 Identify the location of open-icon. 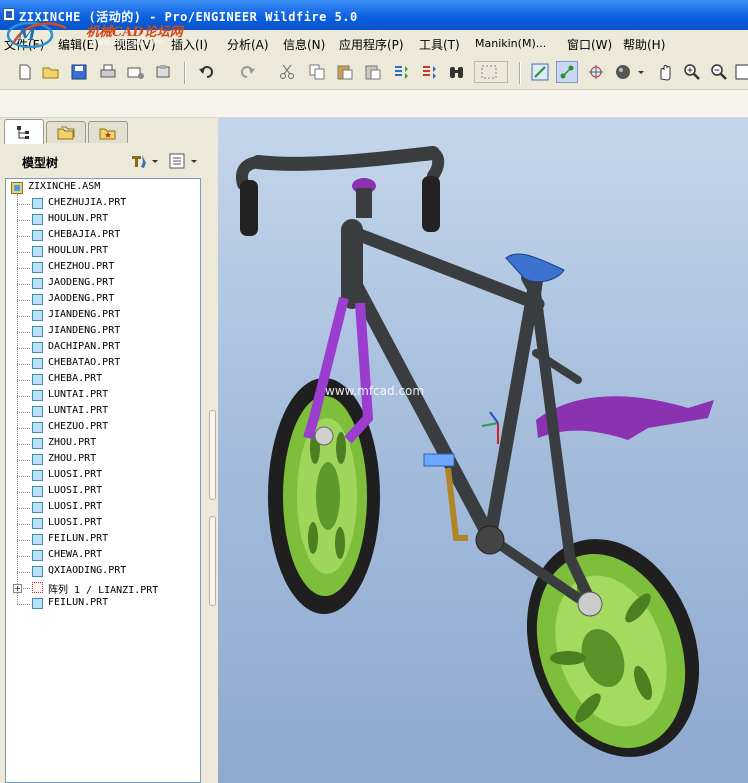
(51, 72).